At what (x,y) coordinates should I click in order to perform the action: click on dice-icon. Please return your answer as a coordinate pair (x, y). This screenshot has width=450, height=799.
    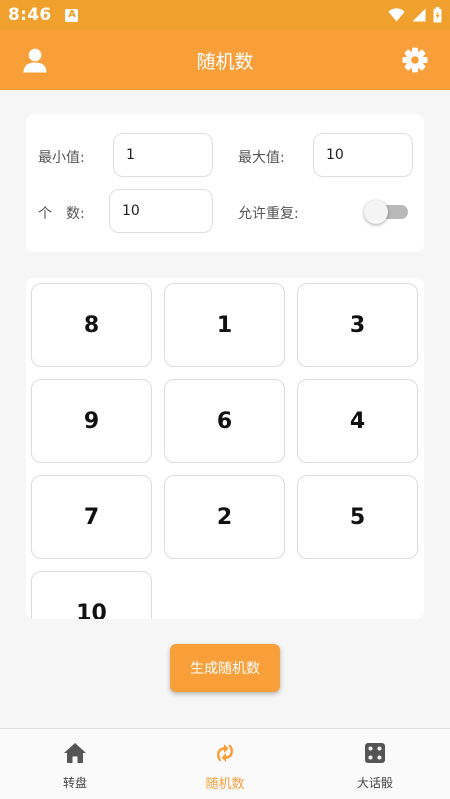
    Looking at the image, I should click on (375, 753).